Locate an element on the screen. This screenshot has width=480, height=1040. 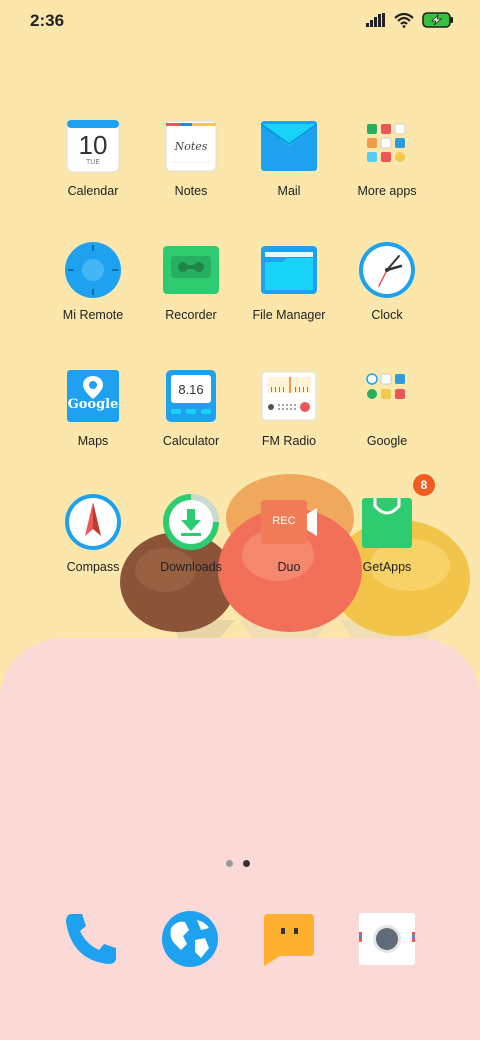
browser-icon is located at coordinates (190, 939).